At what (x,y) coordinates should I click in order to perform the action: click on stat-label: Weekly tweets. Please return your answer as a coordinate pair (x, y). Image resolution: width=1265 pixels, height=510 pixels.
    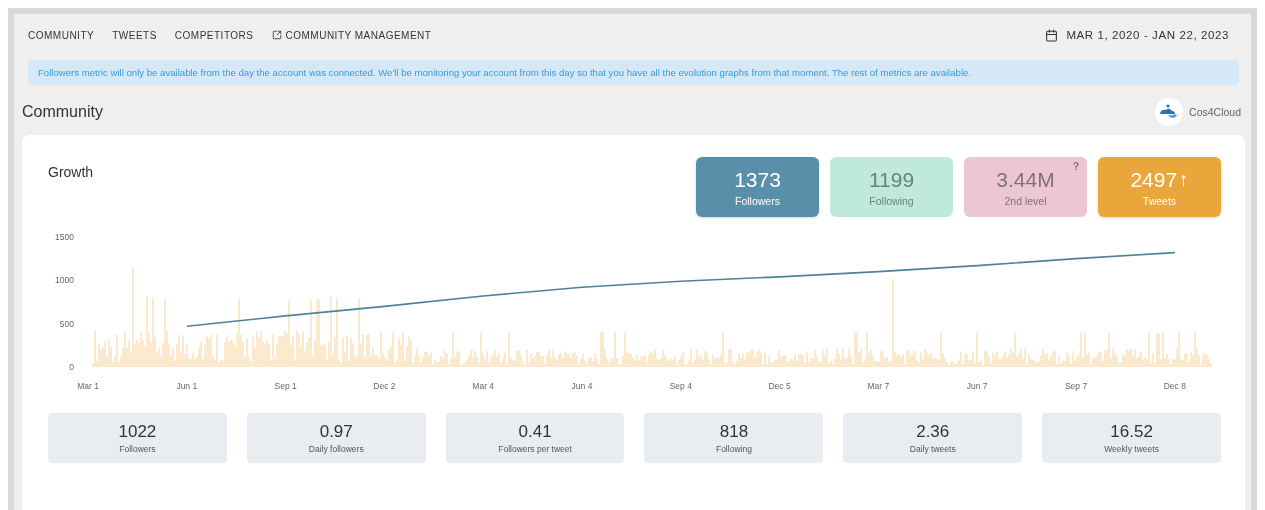
    Looking at the image, I should click on (1131, 449).